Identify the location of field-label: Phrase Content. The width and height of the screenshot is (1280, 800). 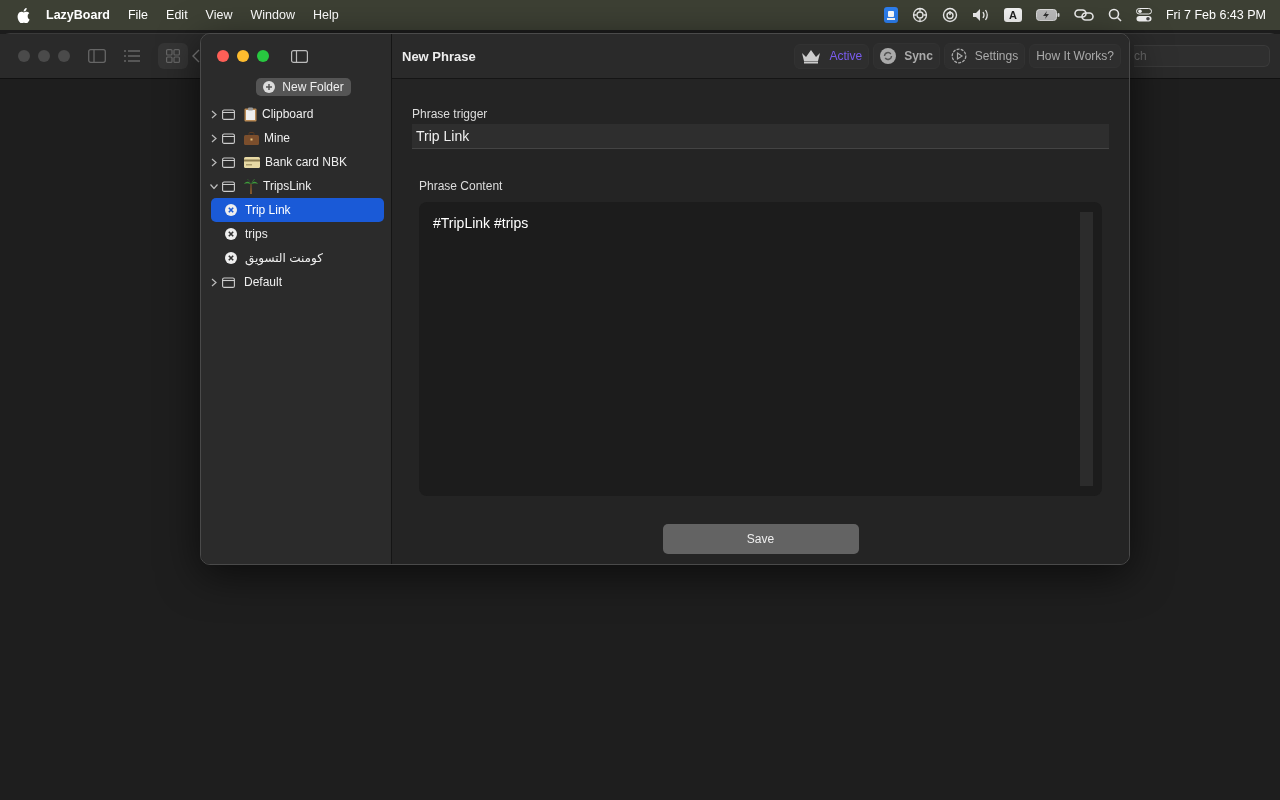
(461, 186).